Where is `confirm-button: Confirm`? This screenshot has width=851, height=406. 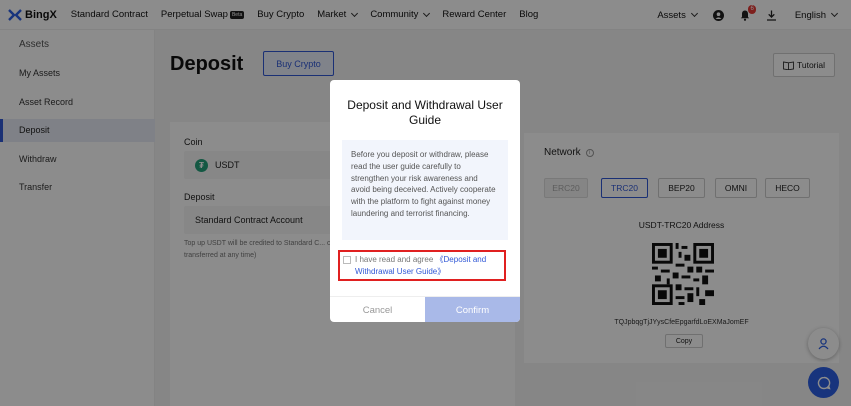
confirm-button: Confirm is located at coordinates (472, 309).